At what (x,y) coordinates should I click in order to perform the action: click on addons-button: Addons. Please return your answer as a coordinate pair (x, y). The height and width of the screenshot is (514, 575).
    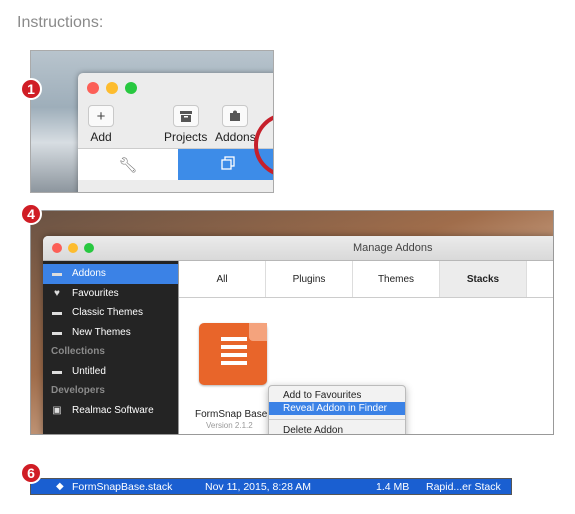
    Looking at the image, I should click on (235, 124).